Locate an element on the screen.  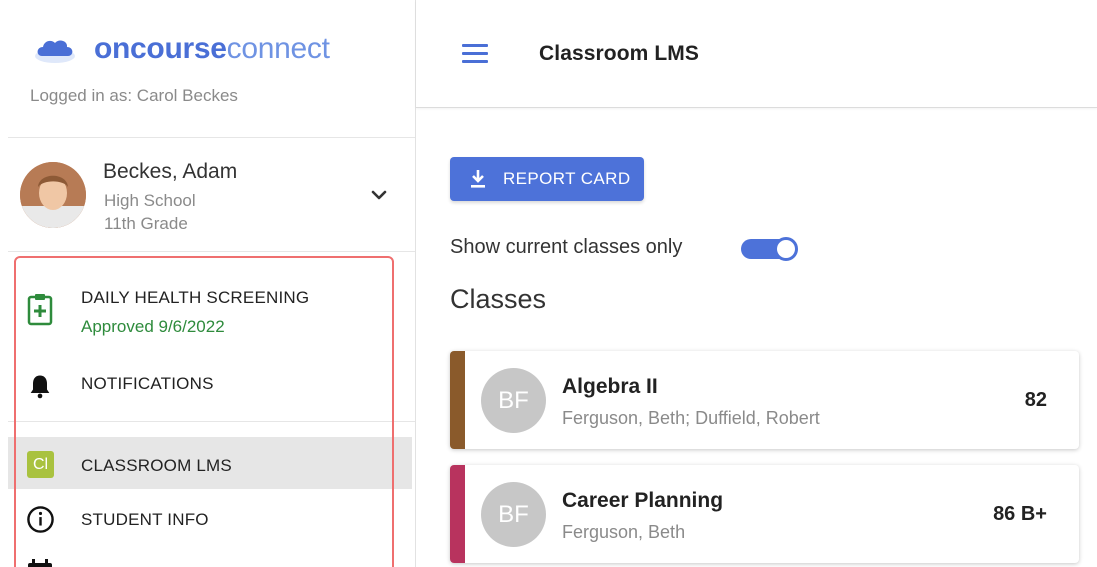
top-app-bar: Classroom LMS is located at coordinates (756, 54).